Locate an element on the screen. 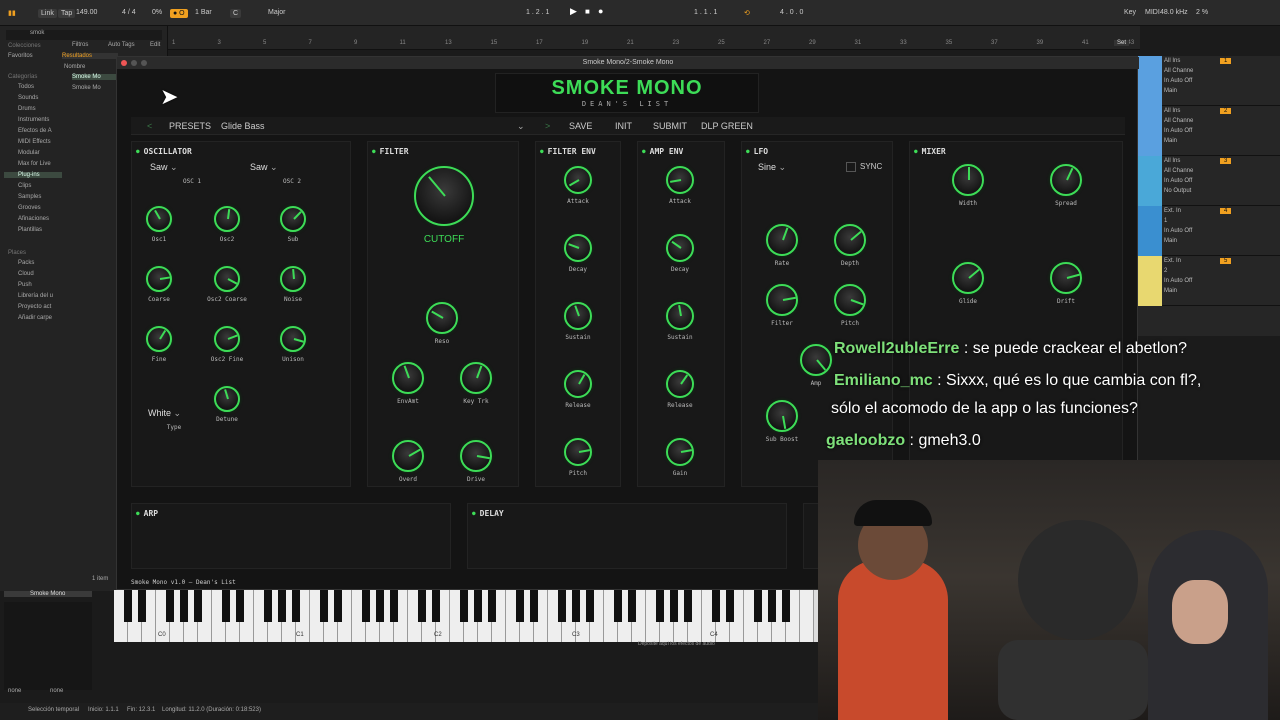 The image size is (1280, 720). category-afinaciones: Afinaciones is located at coordinates (33, 219).